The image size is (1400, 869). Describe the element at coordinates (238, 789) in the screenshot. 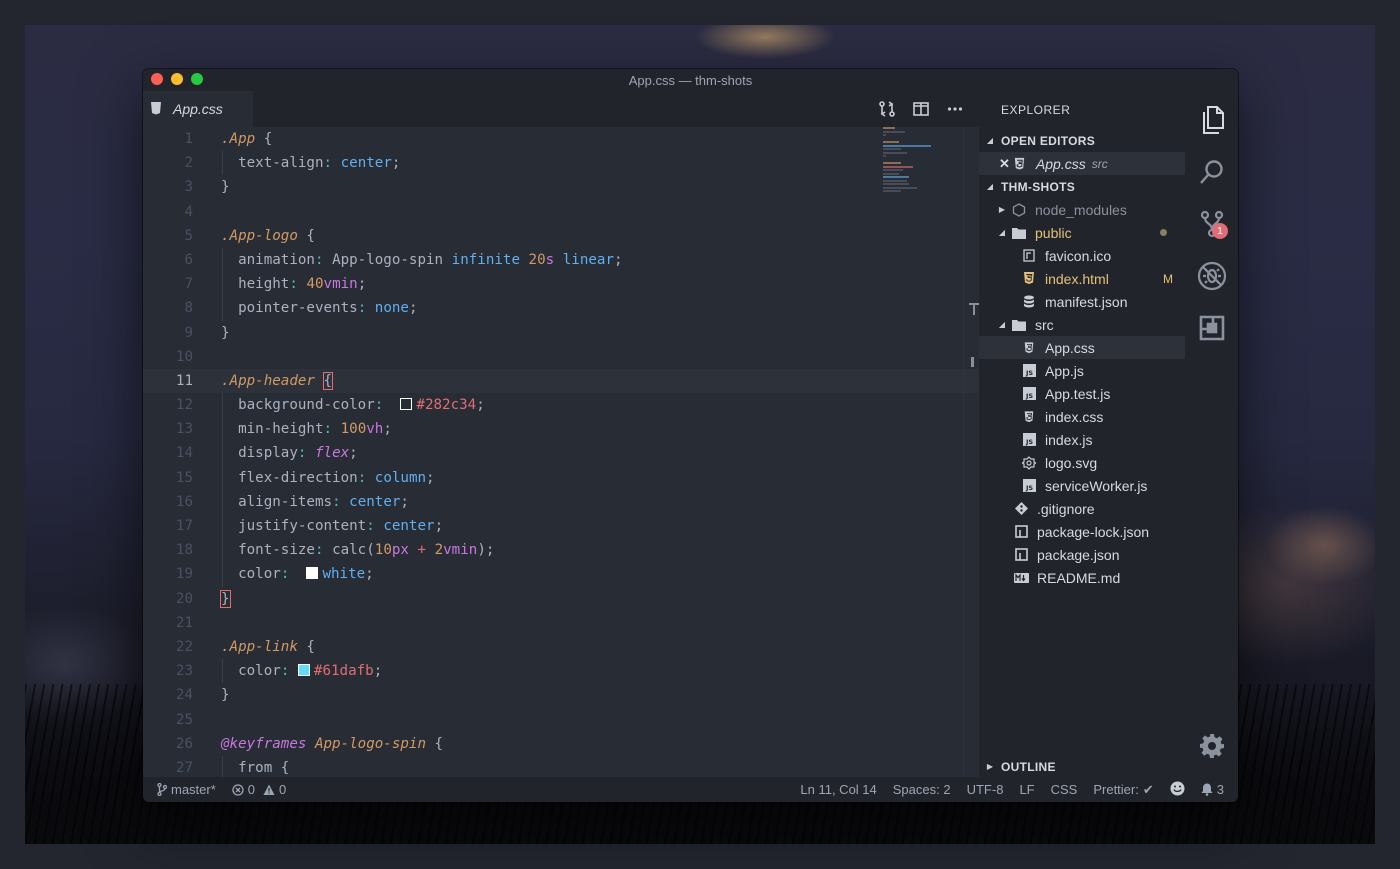

I see `error-icon` at that location.